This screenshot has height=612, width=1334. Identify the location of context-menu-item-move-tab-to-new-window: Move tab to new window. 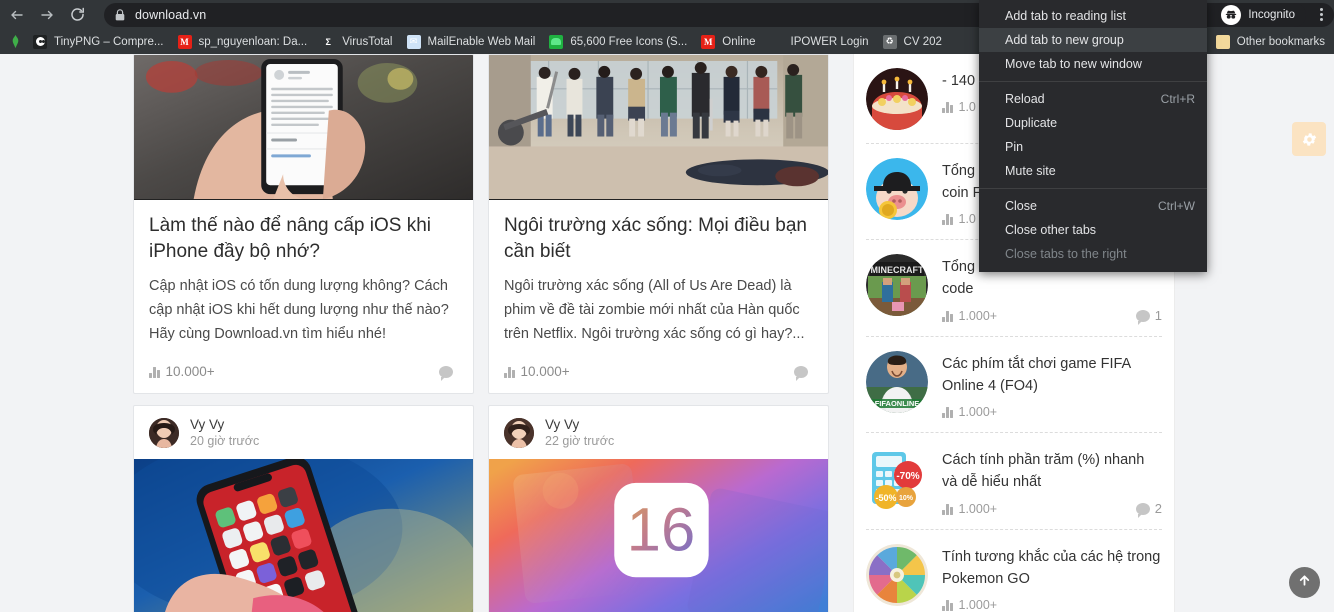
(1093, 64).